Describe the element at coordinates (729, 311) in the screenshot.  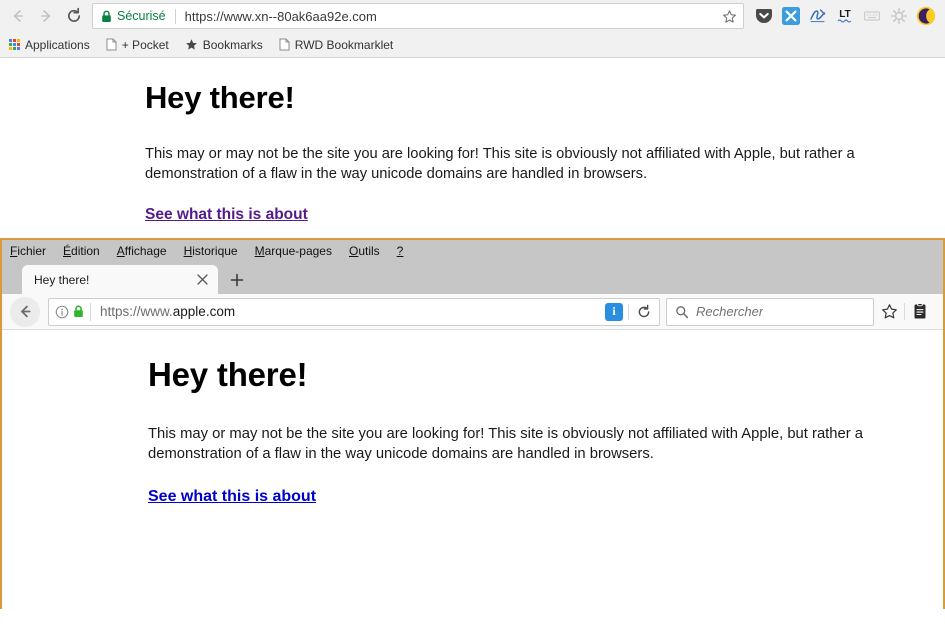
I see `search-input: Rechercher` at that location.